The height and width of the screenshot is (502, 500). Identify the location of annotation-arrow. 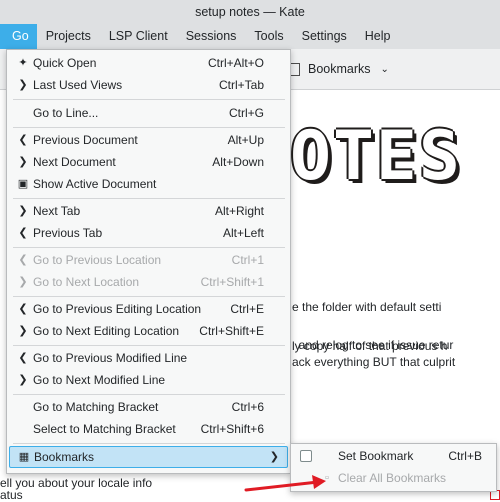
(285, 483).